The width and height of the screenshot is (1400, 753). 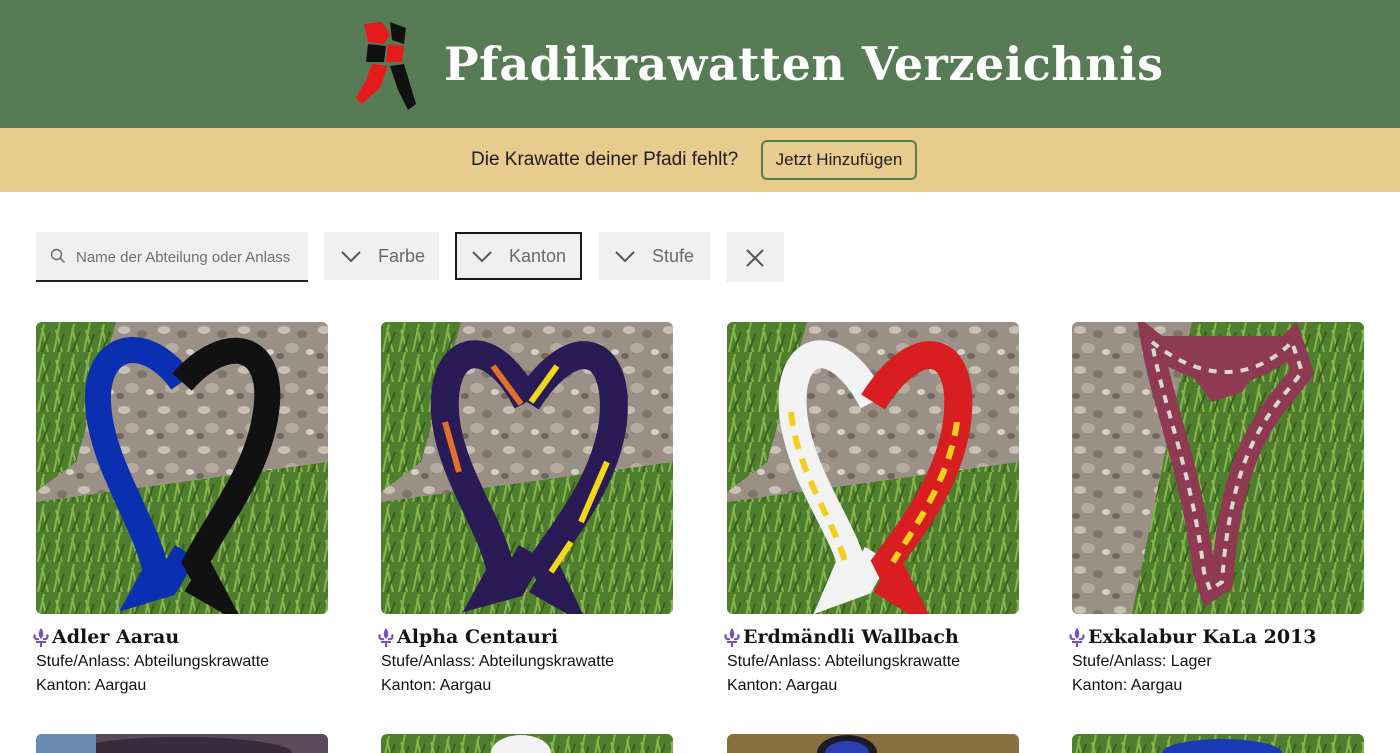 I want to click on tie-title-row: Exkalabur KaLa 2013, so click(x=1191, y=637).